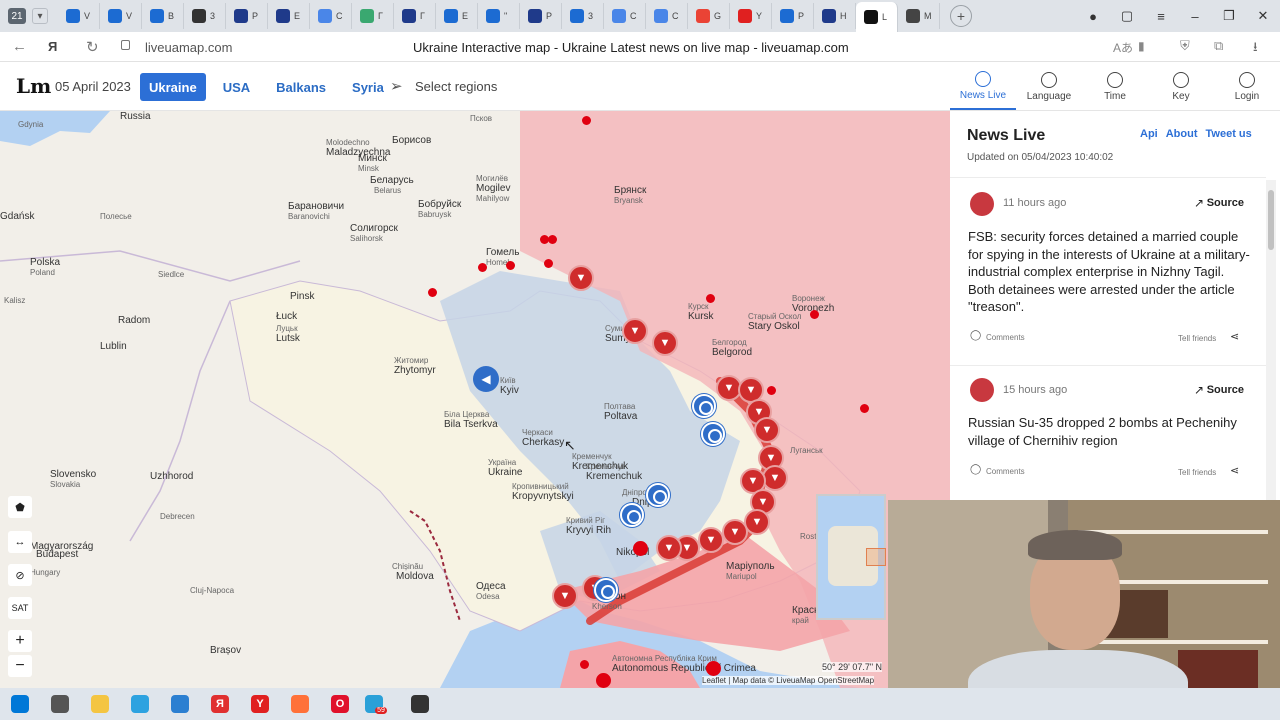  Describe the element at coordinates (1093, 16) in the screenshot. I see `profile-icon: ●` at that location.